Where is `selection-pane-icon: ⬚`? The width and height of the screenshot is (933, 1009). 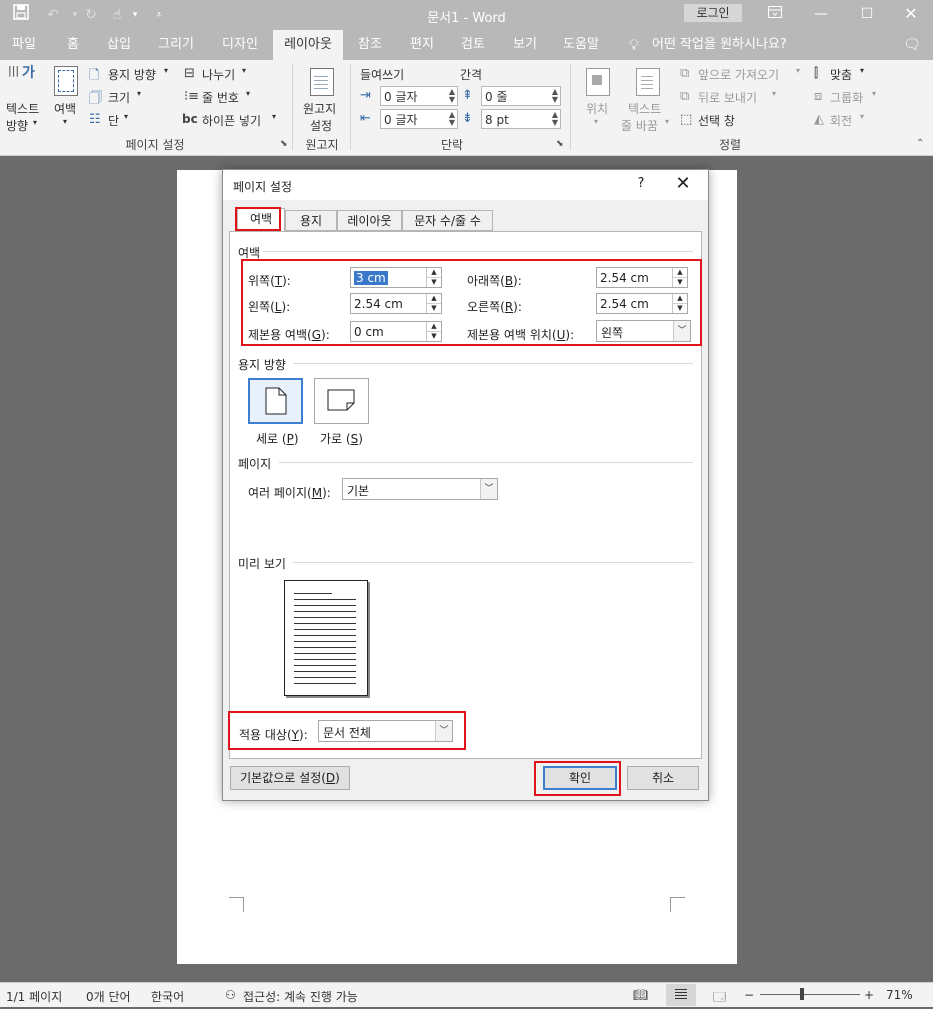
selection-pane-icon: ⬚ is located at coordinates (686, 119).